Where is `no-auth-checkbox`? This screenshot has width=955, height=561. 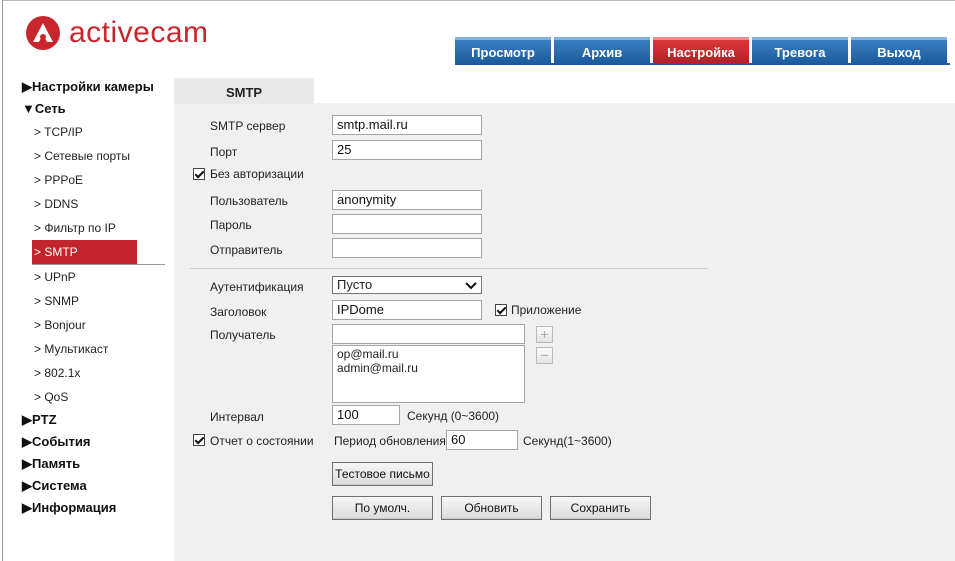 no-auth-checkbox is located at coordinates (199, 174).